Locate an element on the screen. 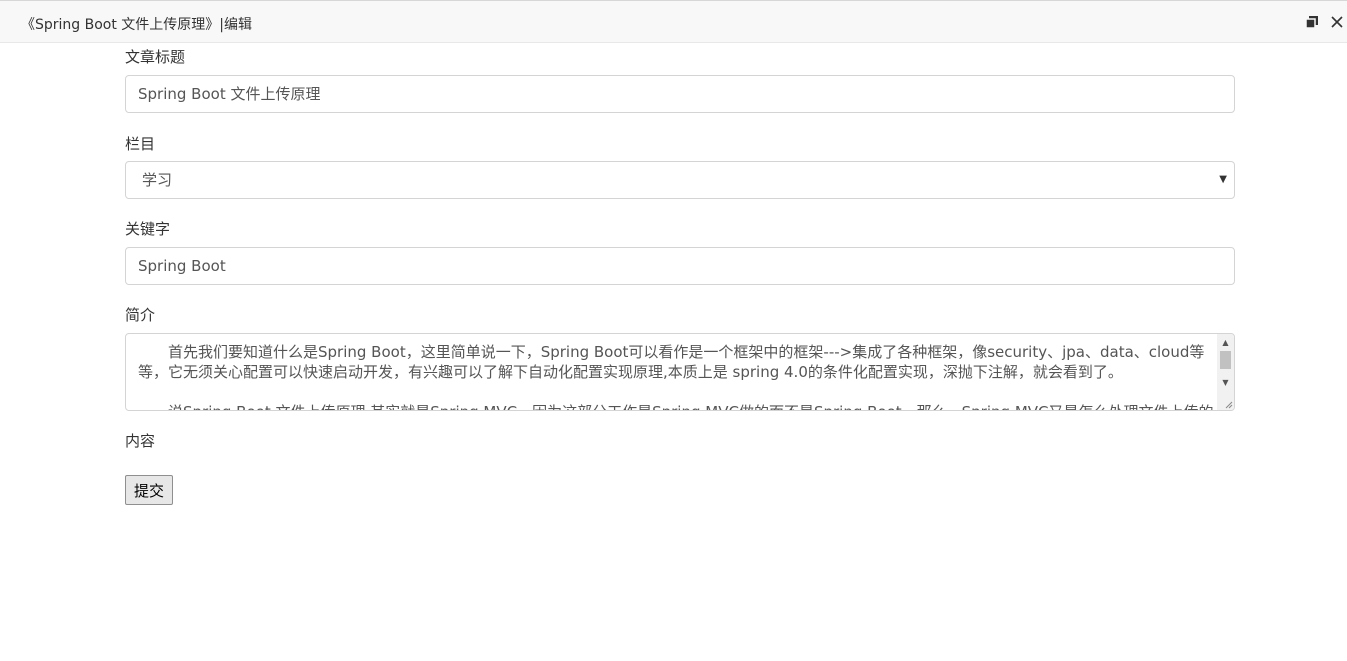 This screenshot has height=661, width=1347. content-label: 内容 is located at coordinates (140, 441).